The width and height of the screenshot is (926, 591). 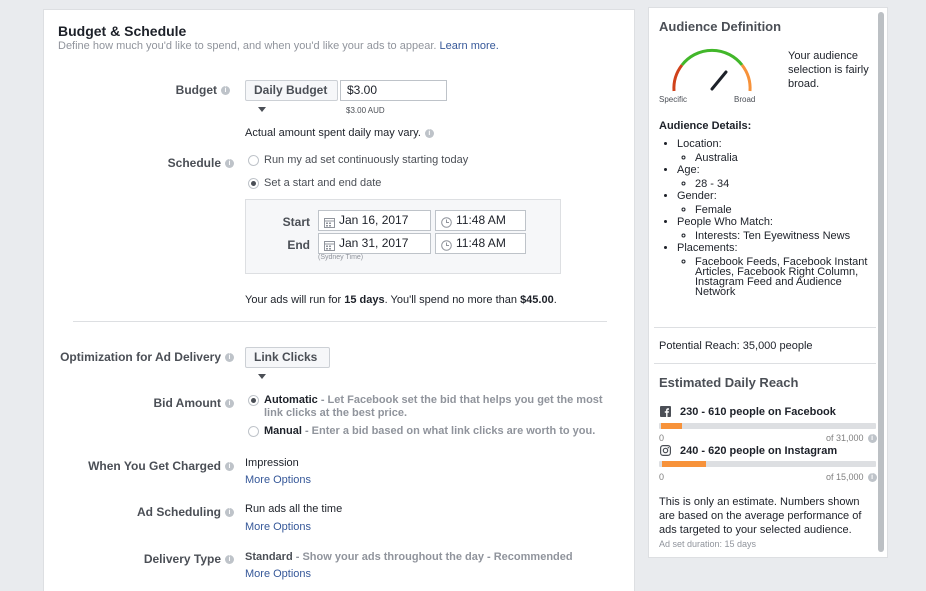 What do you see at coordinates (194, 163) in the screenshot?
I see `schedule-label-text: Schedule` at bounding box center [194, 163].